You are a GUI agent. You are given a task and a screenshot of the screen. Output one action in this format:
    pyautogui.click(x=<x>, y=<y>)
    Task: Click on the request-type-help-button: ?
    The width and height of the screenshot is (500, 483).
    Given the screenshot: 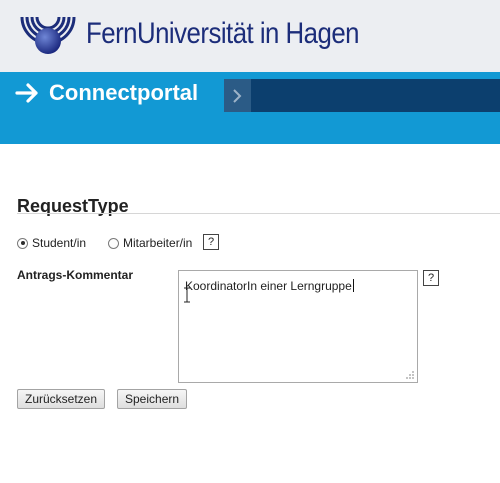 What is the action you would take?
    pyautogui.click(x=211, y=242)
    